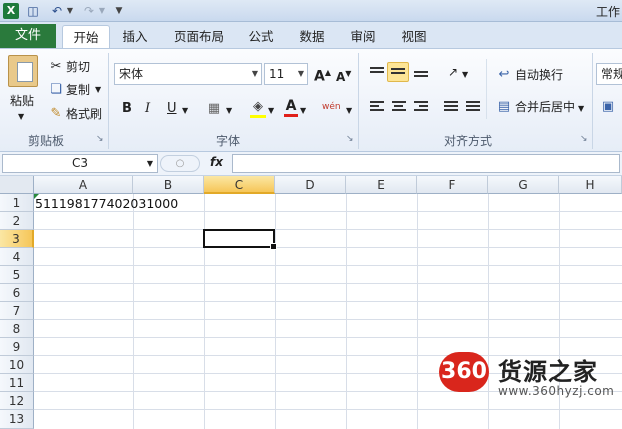 This screenshot has height=429, width=622. What do you see at coordinates (127, 109) in the screenshot?
I see `bold-button: B` at bounding box center [127, 109].